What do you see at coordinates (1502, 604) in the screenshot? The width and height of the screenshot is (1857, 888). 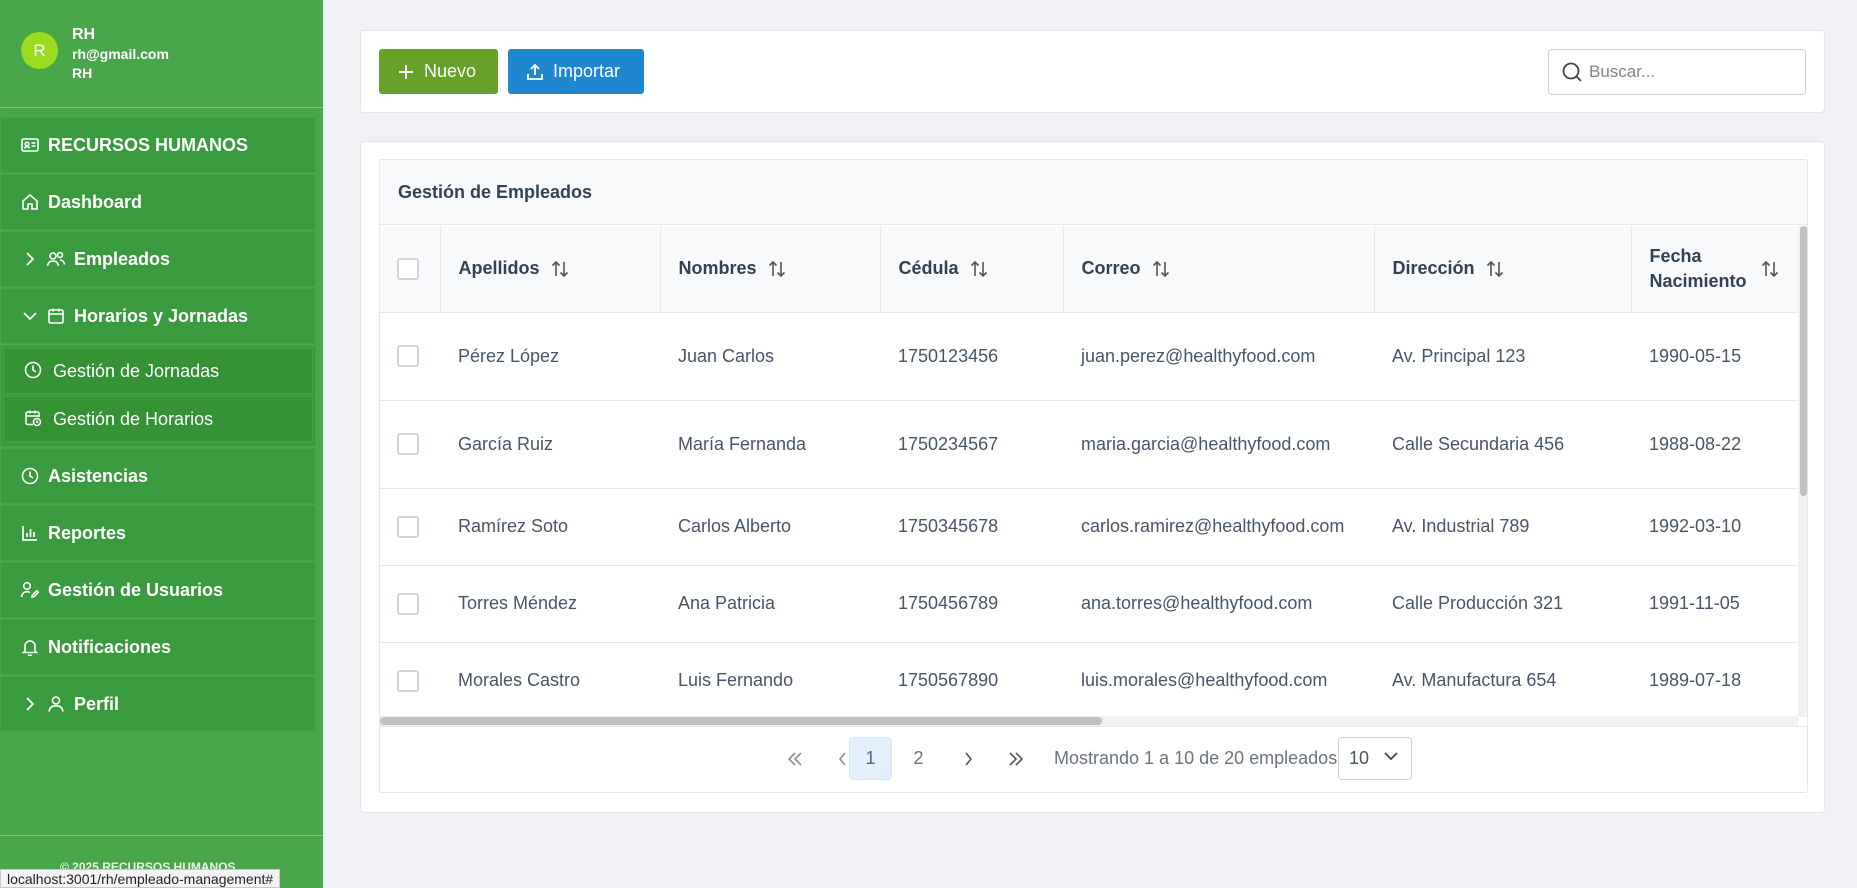 I see `cell-direccion: Calle Producción 321` at bounding box center [1502, 604].